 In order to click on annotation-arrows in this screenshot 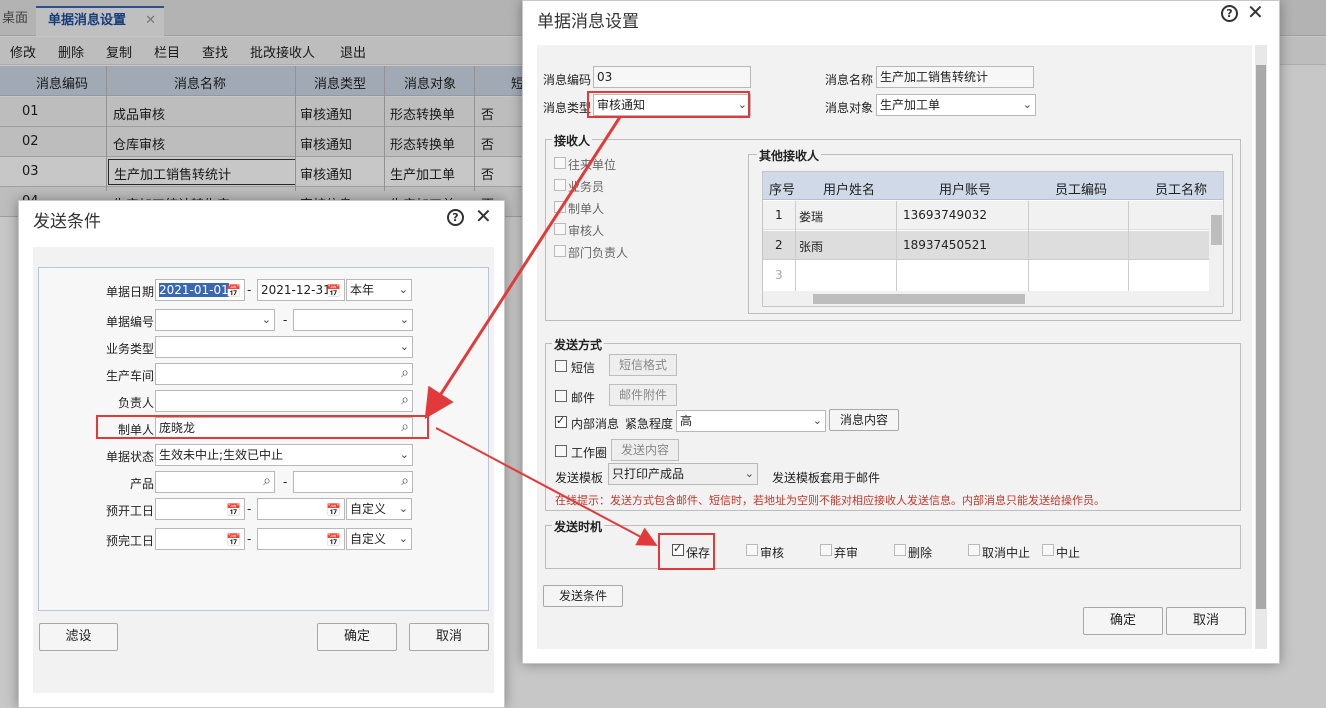, I will do `click(541, 331)`.